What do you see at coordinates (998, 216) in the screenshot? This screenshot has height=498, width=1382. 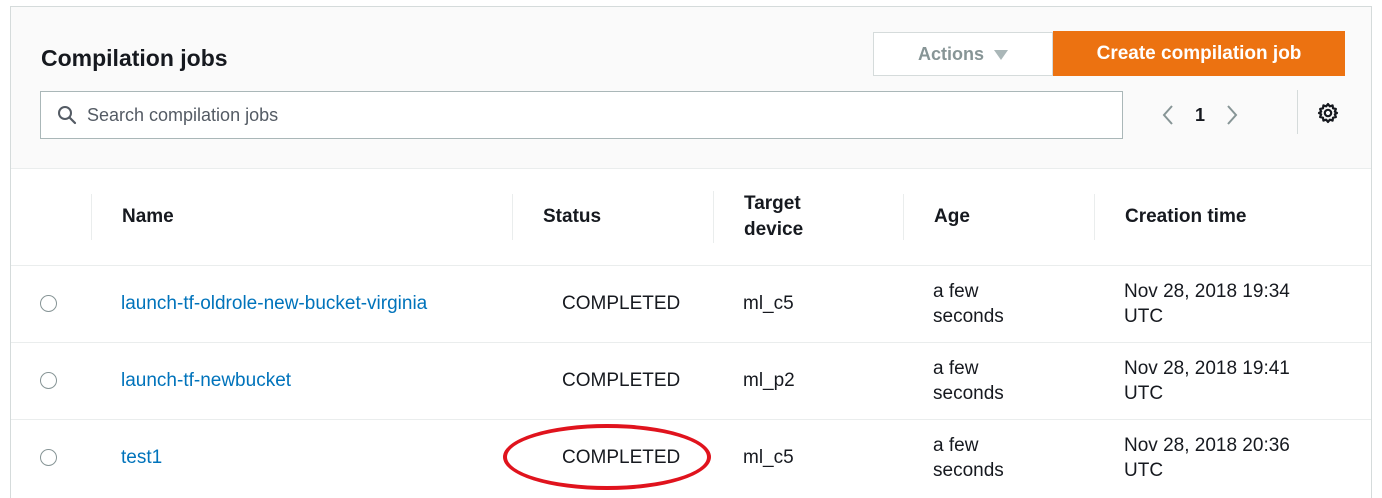 I see `column-header-age: Age` at bounding box center [998, 216].